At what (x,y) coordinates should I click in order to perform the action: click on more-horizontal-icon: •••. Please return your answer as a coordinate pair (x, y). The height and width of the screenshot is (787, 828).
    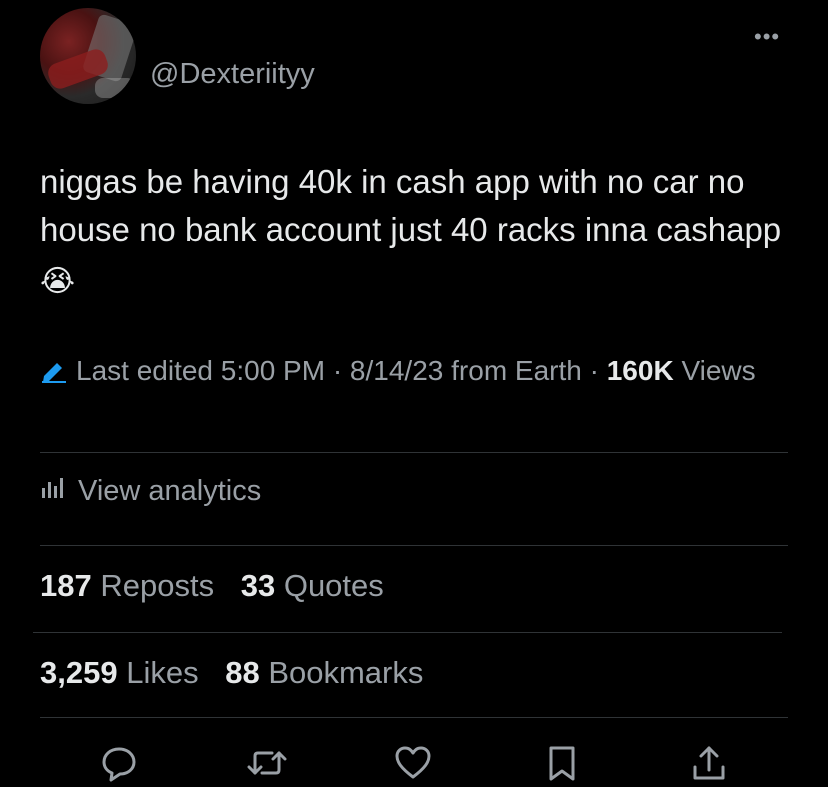
    Looking at the image, I should click on (767, 37).